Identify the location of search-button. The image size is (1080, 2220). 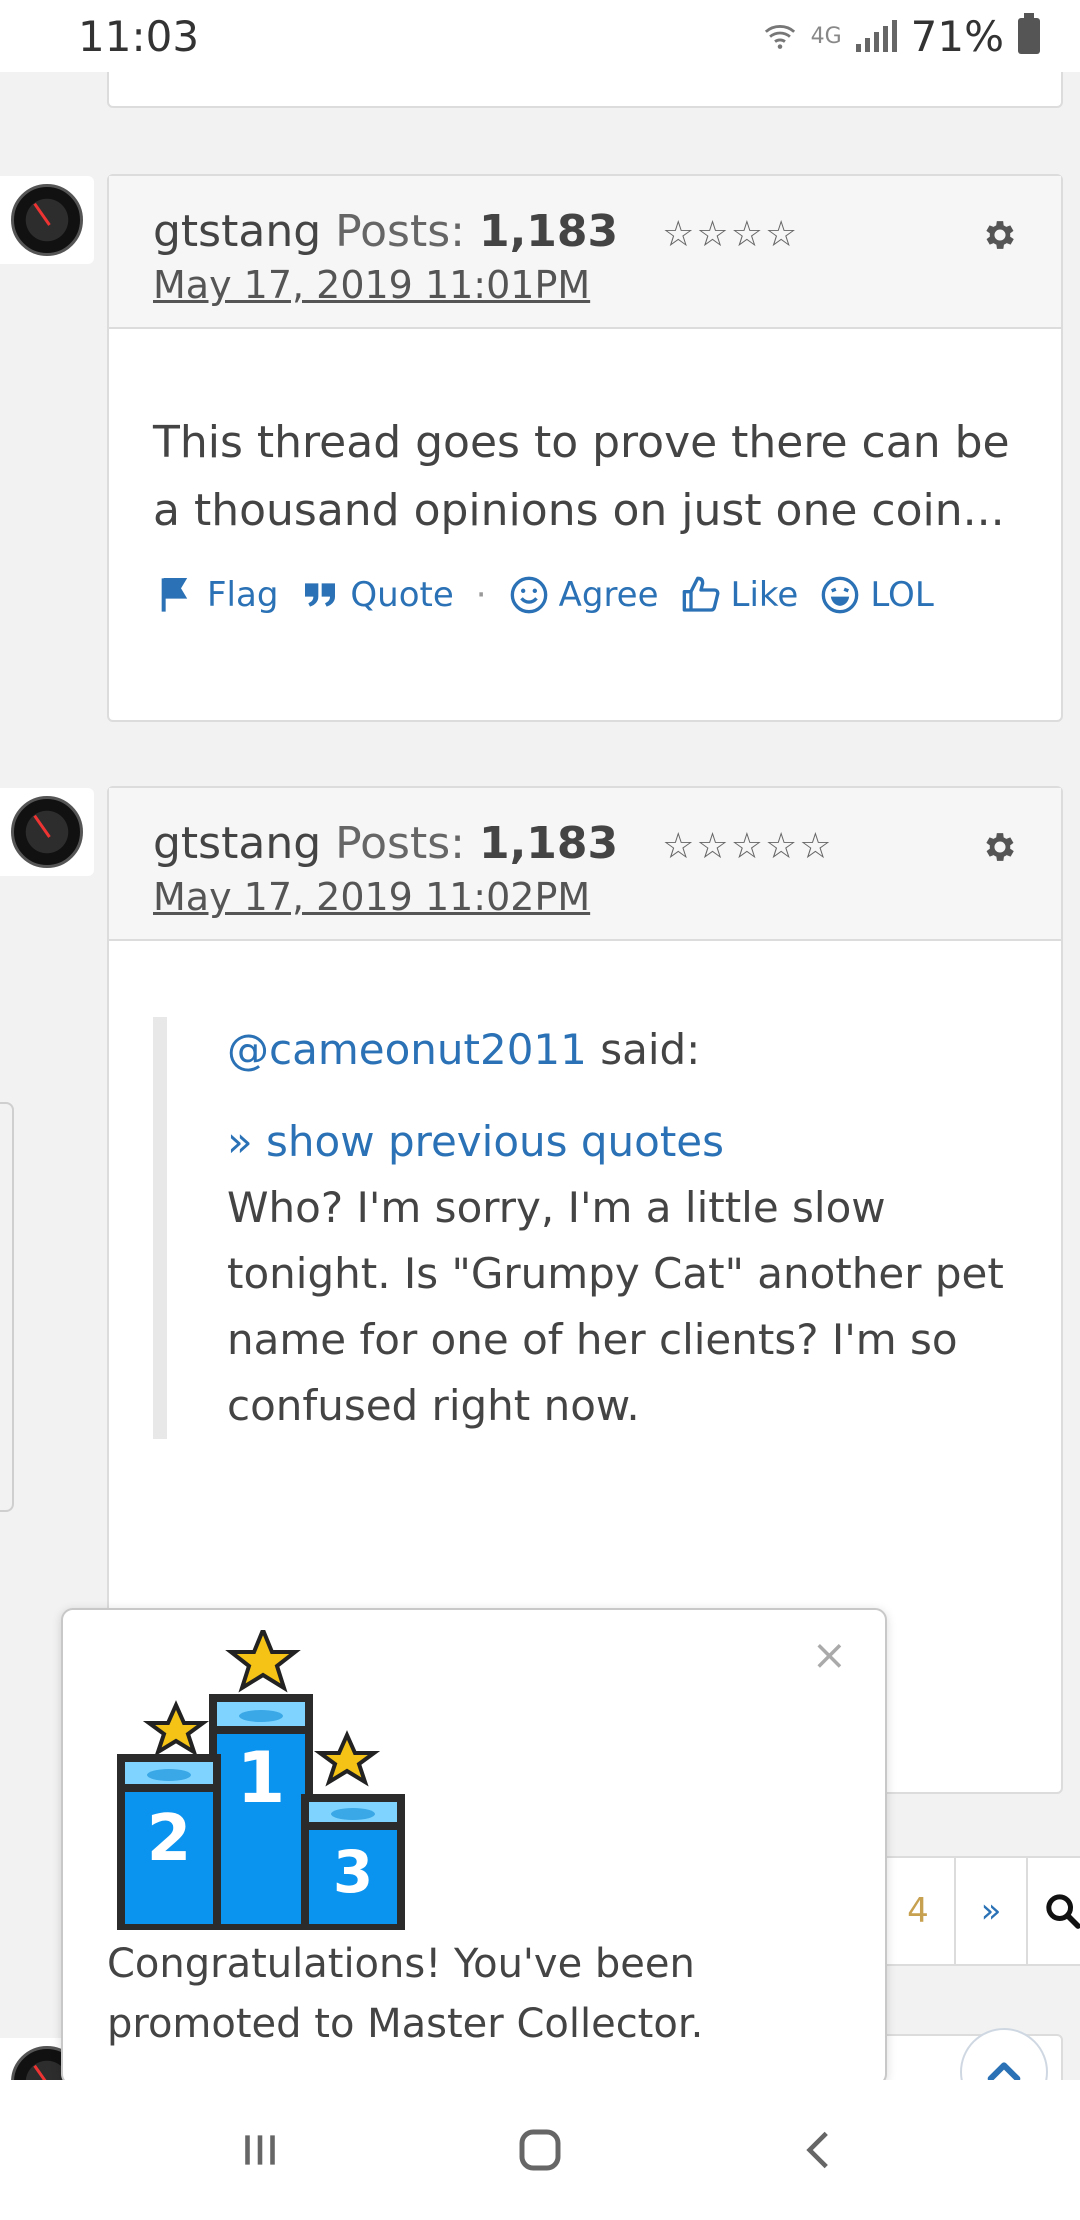
(1053, 1911).